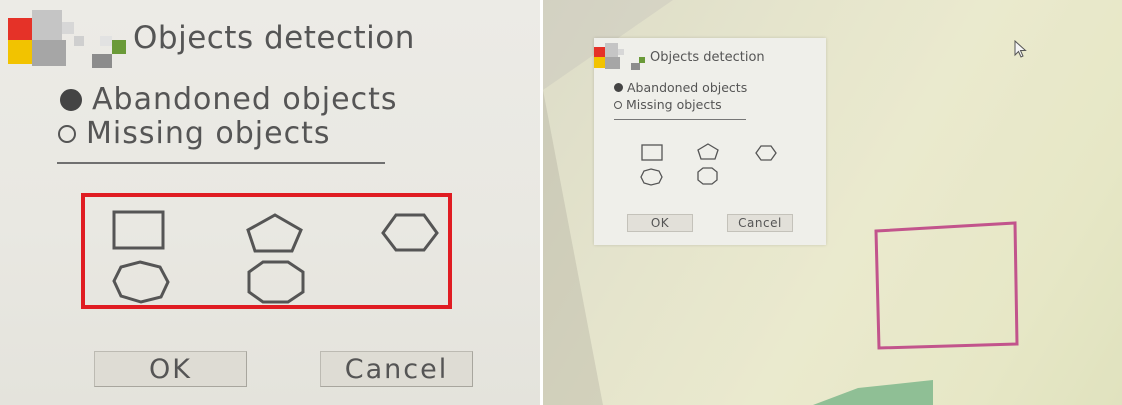 The height and width of the screenshot is (405, 1122). Describe the element at coordinates (1020, 49) in the screenshot. I see `mouse-pointer-icon` at that location.